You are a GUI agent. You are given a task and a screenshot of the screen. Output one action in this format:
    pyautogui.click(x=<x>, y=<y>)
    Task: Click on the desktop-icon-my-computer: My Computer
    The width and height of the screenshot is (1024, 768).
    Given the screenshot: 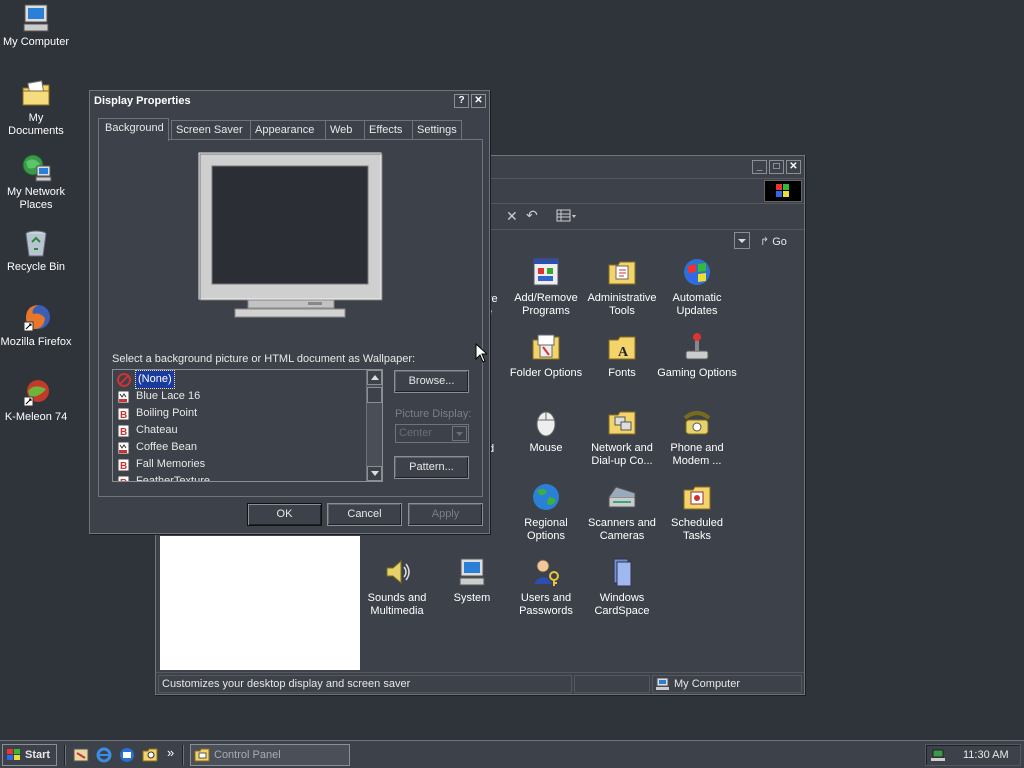 What is the action you would take?
    pyautogui.click(x=36, y=25)
    